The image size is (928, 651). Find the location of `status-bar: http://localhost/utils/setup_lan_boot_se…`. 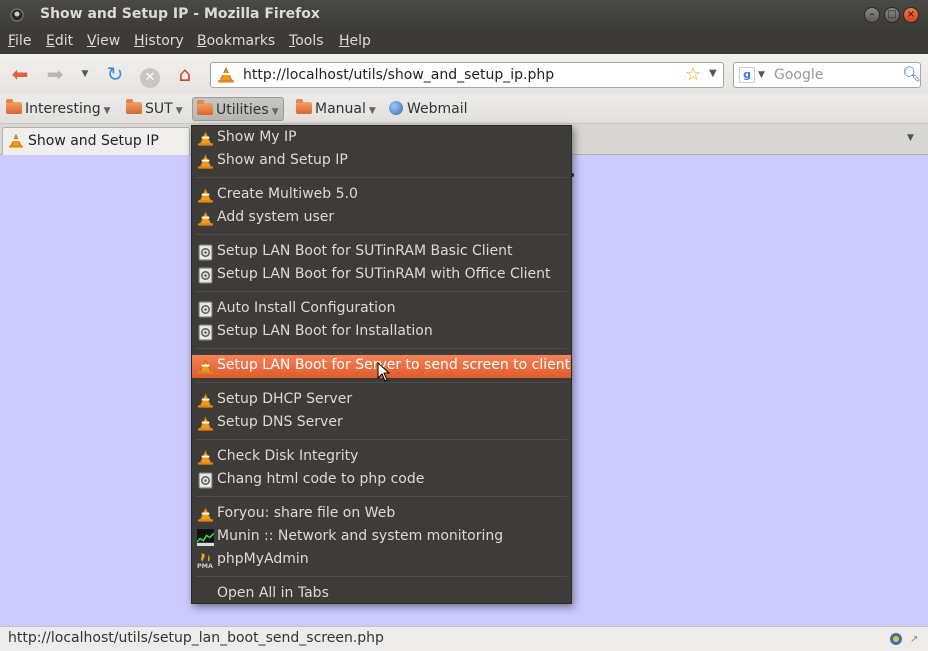

status-bar: http://localhost/utils/setup_lan_boot_se… is located at coordinates (464, 638).